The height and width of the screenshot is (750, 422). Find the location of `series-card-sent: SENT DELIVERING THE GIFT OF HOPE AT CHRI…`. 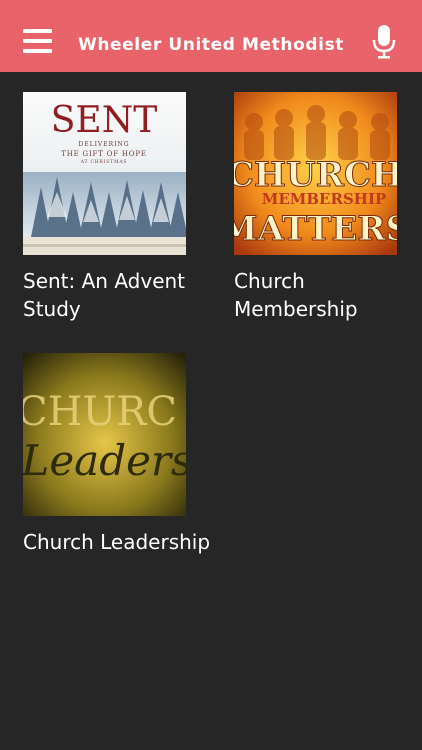

series-card-sent: SENT DELIVERING THE GIFT OF HOPE AT CHRI… is located at coordinates (105, 212).